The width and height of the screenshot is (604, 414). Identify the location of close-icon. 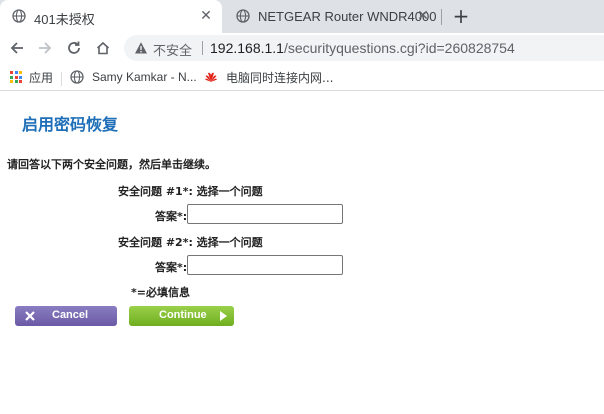
(30, 316).